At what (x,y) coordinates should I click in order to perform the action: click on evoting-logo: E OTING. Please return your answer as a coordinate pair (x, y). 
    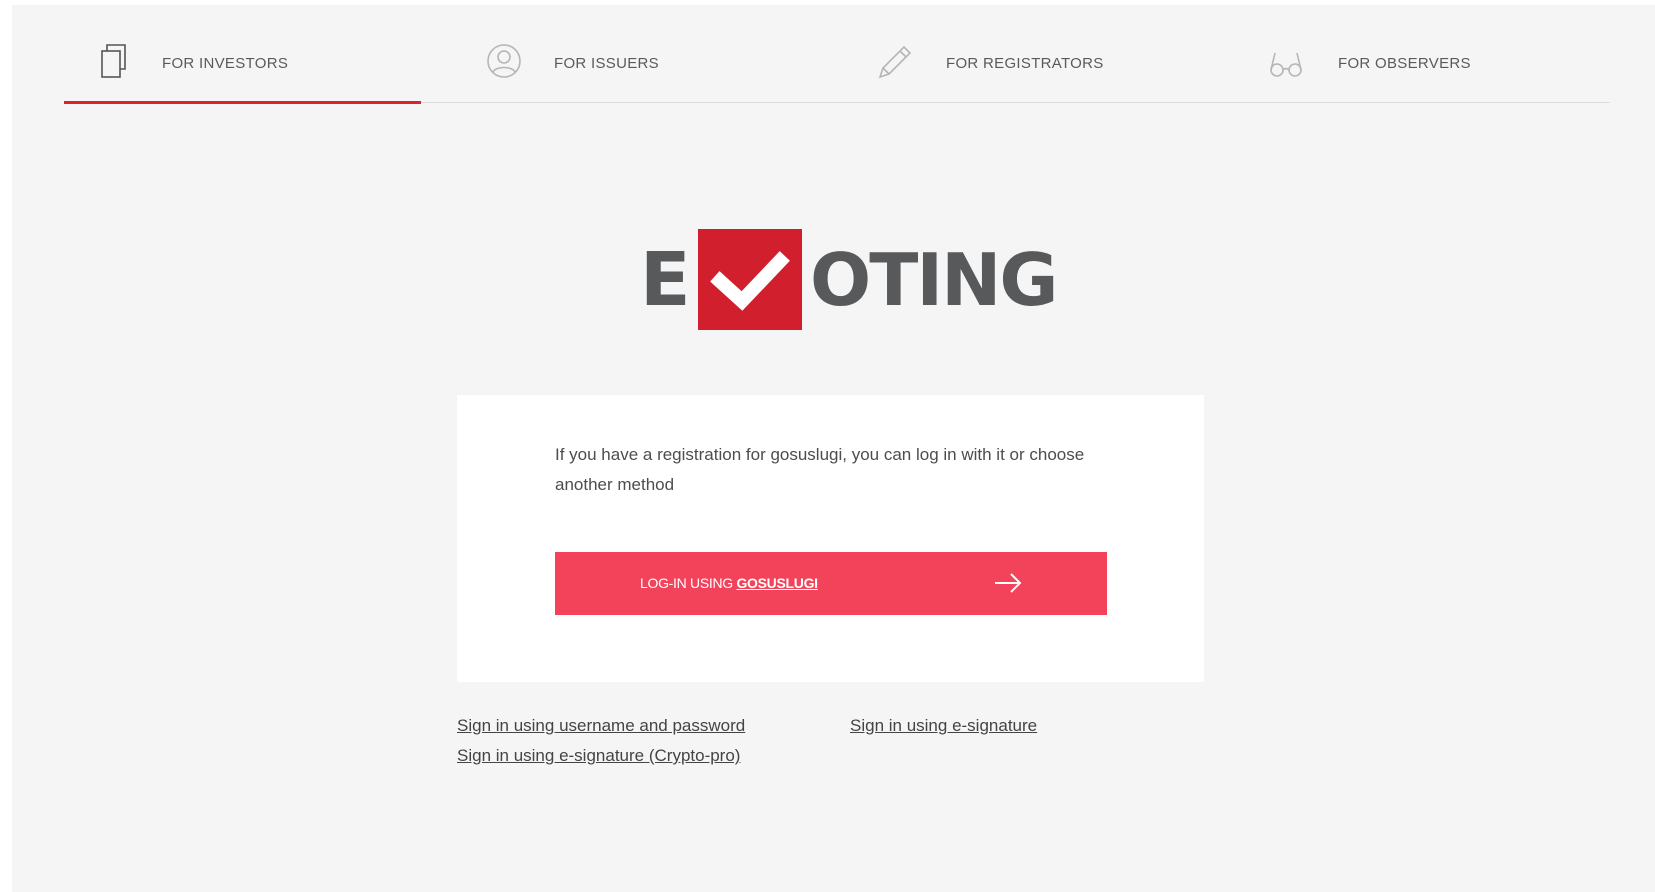
    Looking at the image, I should click on (849, 281).